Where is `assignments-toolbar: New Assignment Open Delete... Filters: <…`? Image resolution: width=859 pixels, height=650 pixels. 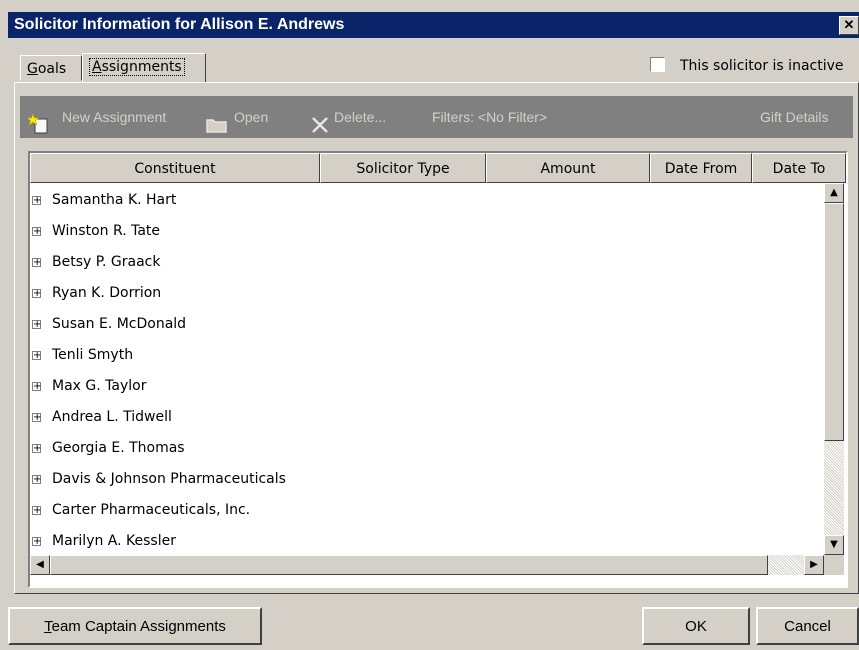 assignments-toolbar: New Assignment Open Delete... Filters: <… is located at coordinates (436, 117).